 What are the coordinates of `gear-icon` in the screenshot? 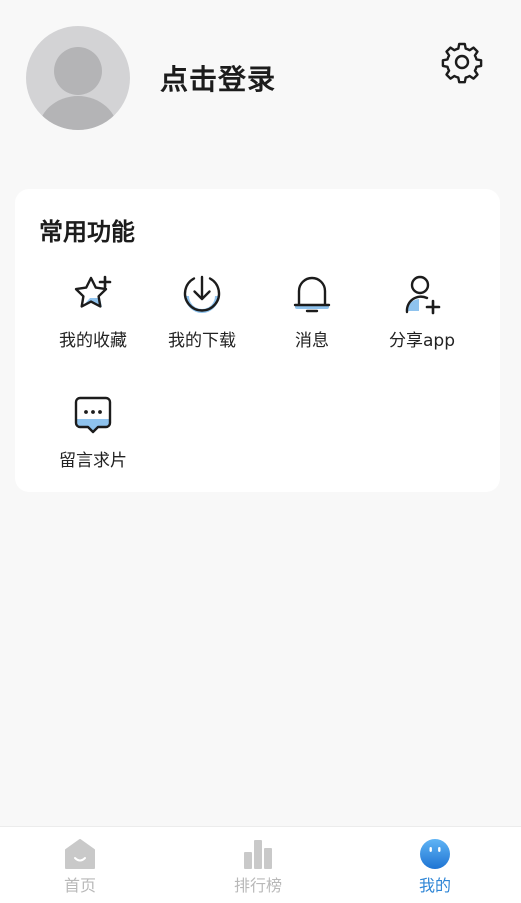 It's located at (462, 63).